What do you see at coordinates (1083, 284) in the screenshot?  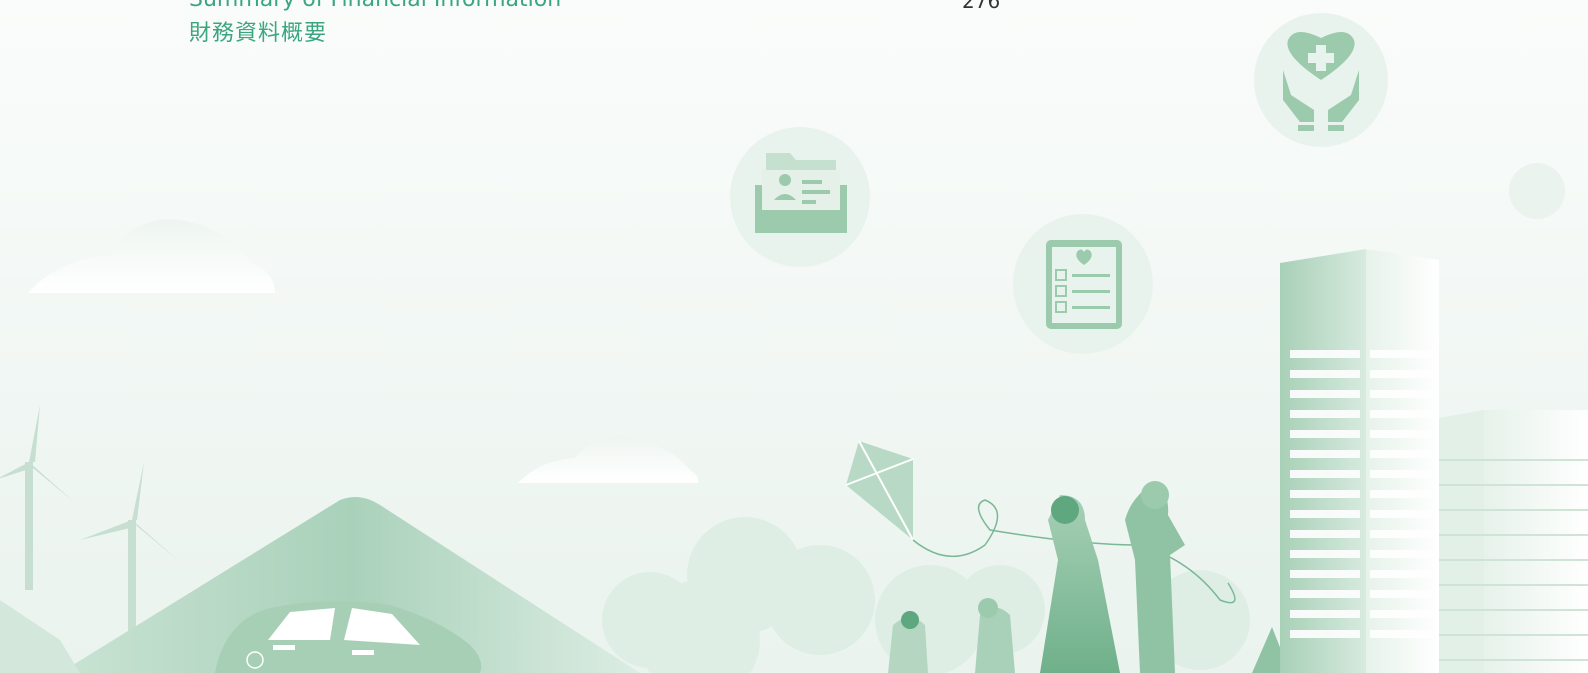 I see `health-checklist-icon` at bounding box center [1083, 284].